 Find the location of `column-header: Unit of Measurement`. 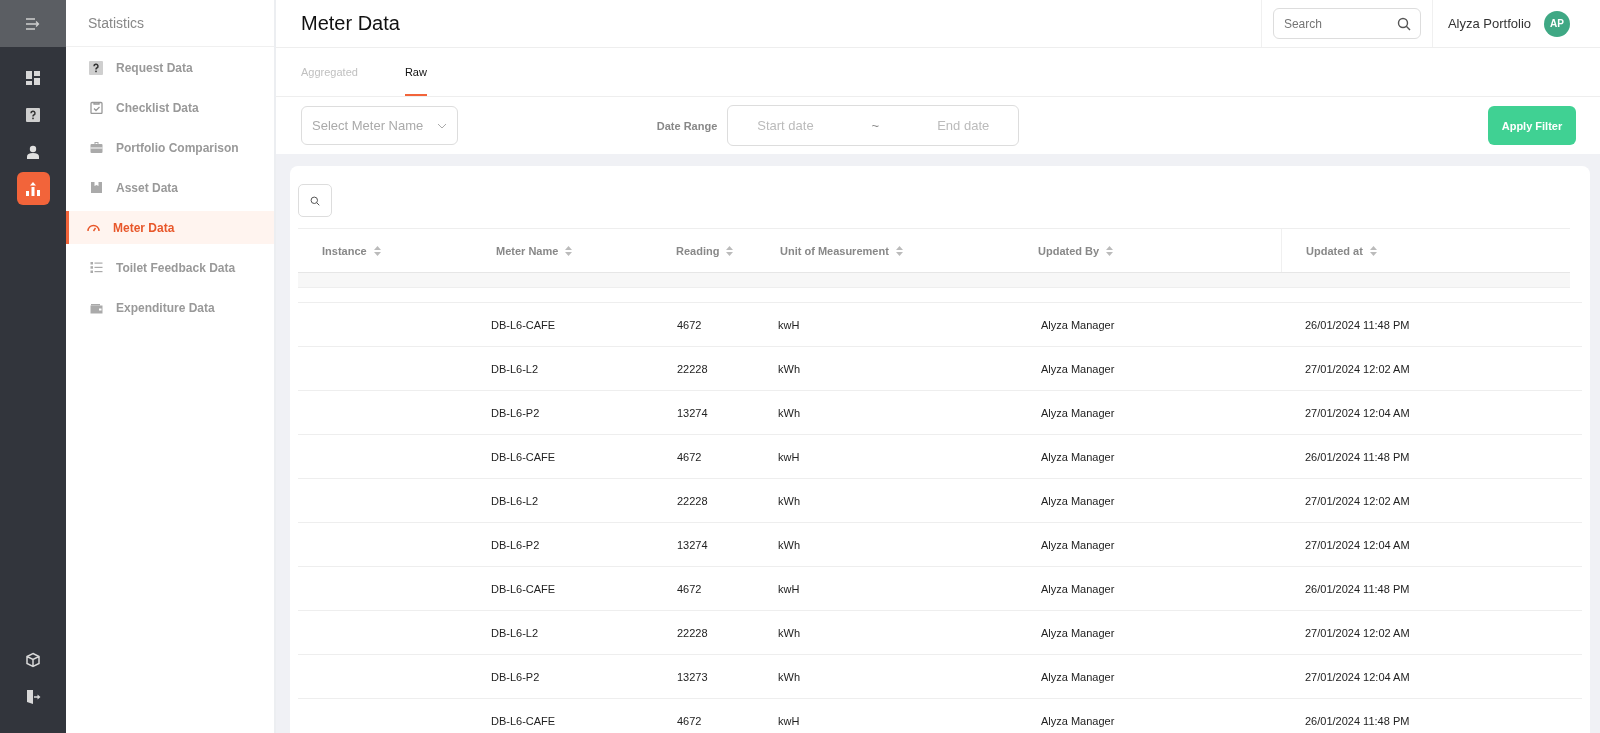

column-header: Unit of Measurement is located at coordinates (834, 250).